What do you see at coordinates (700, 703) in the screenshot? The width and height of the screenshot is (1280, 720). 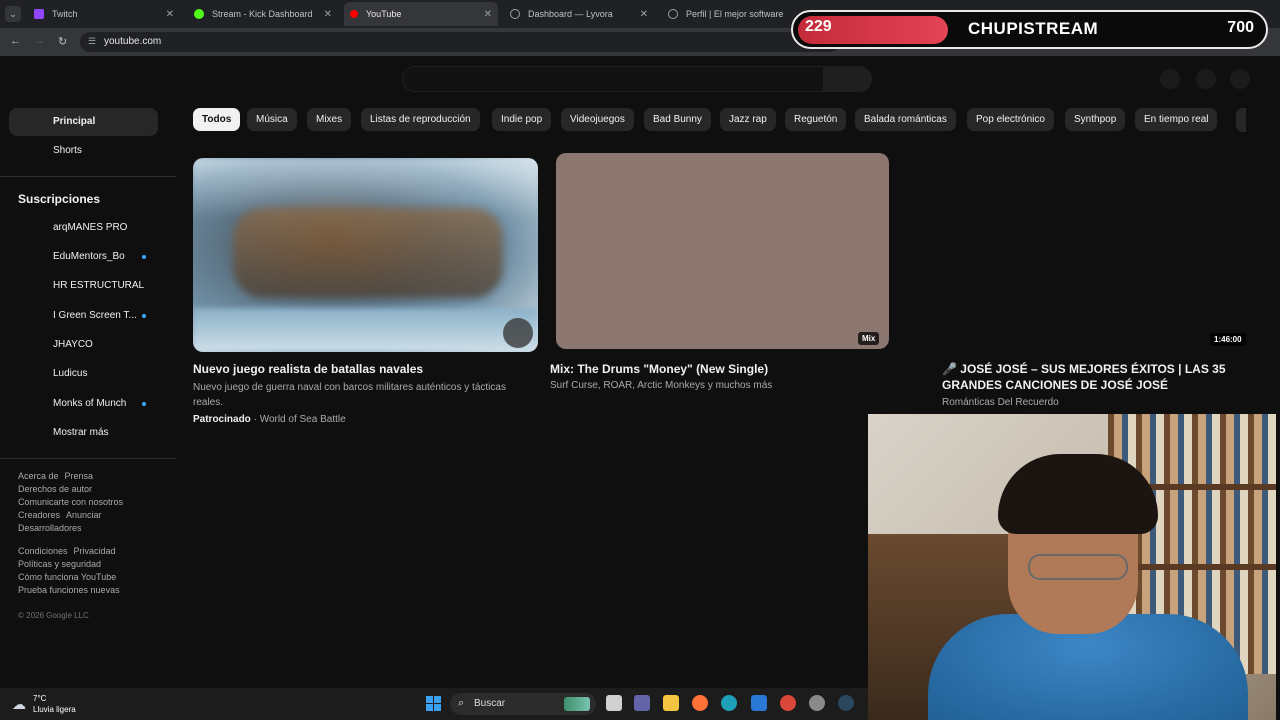 I see `firefox-icon` at bounding box center [700, 703].